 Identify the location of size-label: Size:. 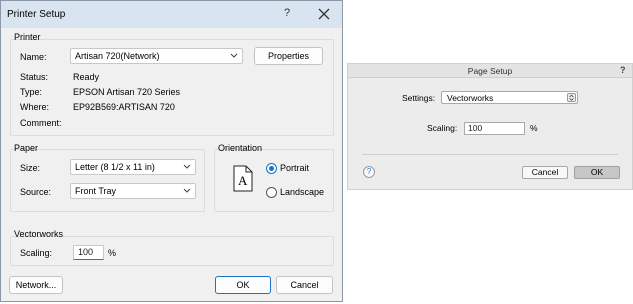
(30, 168).